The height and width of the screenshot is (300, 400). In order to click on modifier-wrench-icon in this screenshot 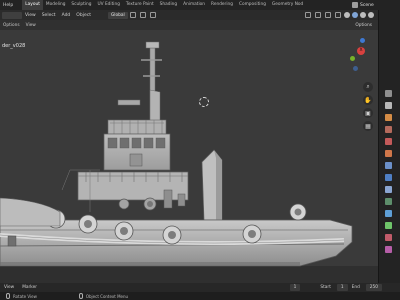, I will do `click(388, 177)`.